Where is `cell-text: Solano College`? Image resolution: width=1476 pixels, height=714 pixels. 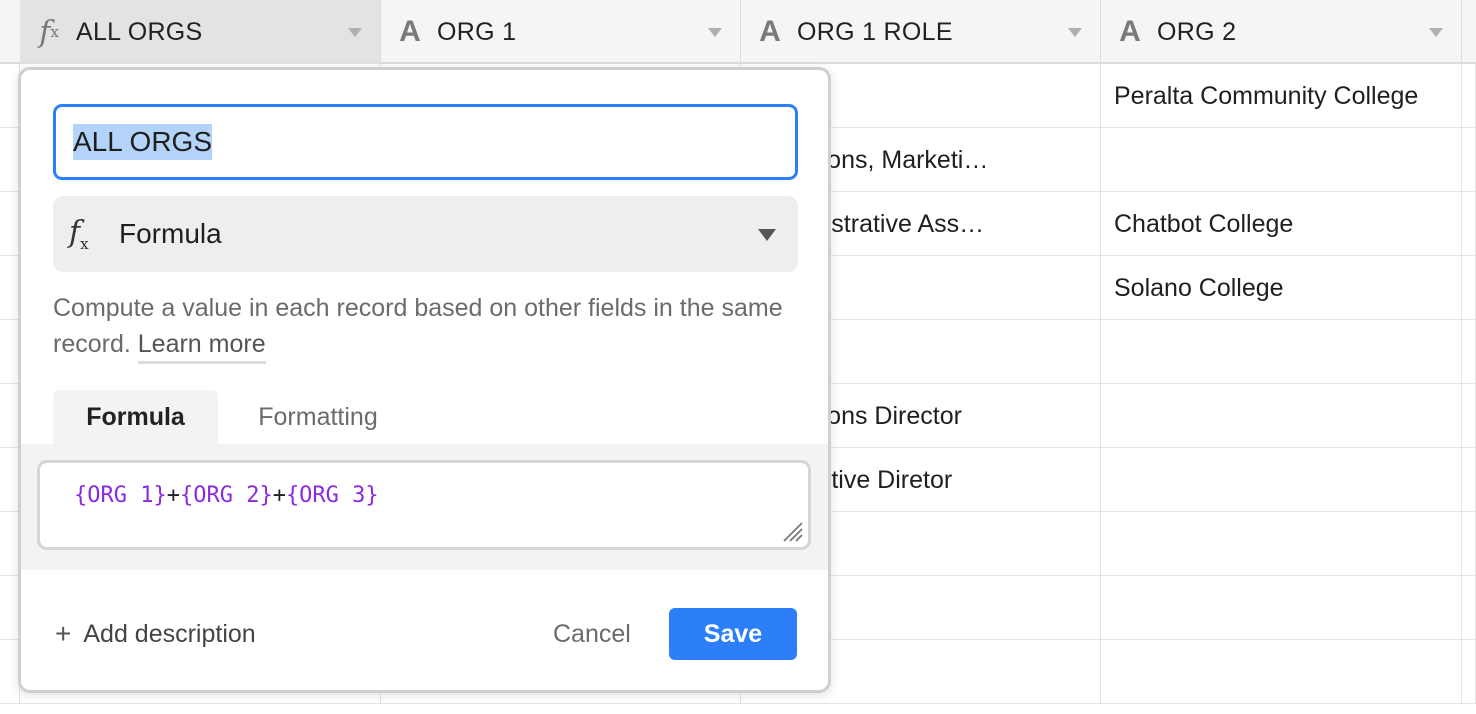
cell-text: Solano College is located at coordinates (1199, 287).